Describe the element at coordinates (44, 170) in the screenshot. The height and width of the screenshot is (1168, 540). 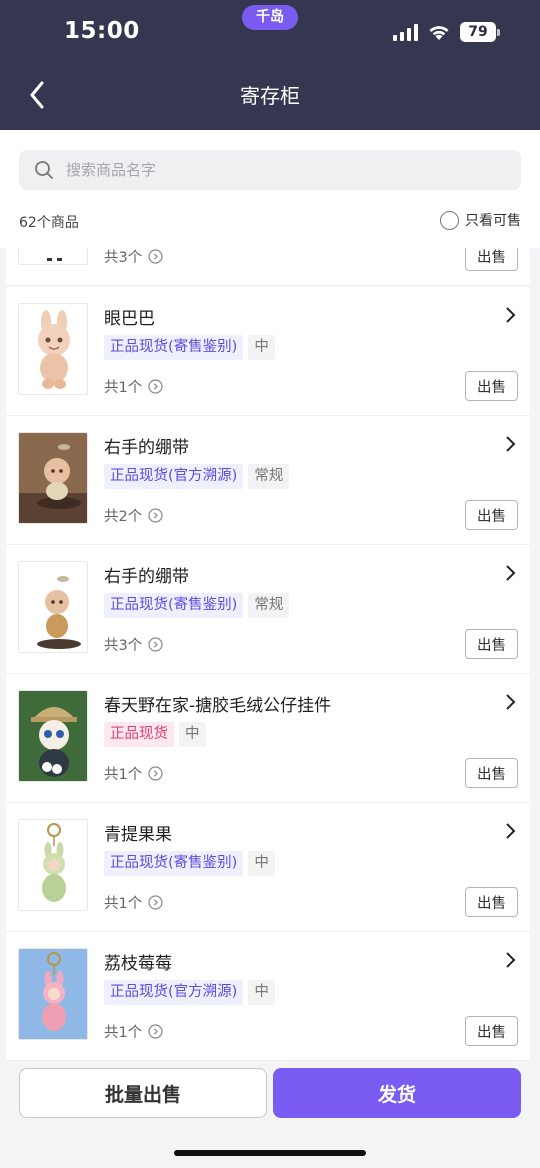
I see `search-icon` at that location.